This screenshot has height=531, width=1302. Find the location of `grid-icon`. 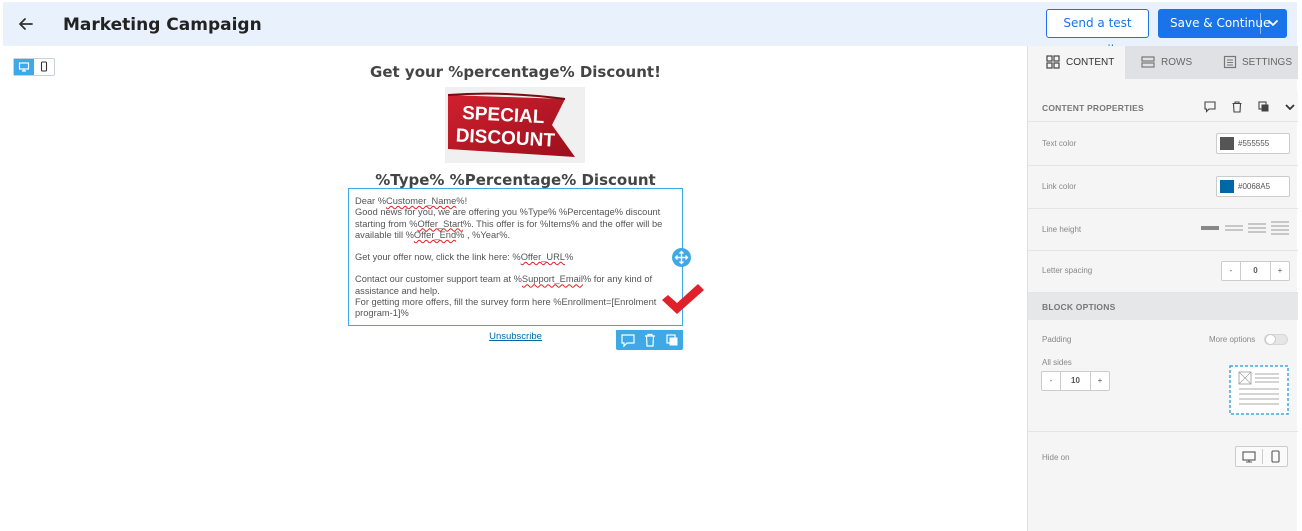

grid-icon is located at coordinates (1053, 62).